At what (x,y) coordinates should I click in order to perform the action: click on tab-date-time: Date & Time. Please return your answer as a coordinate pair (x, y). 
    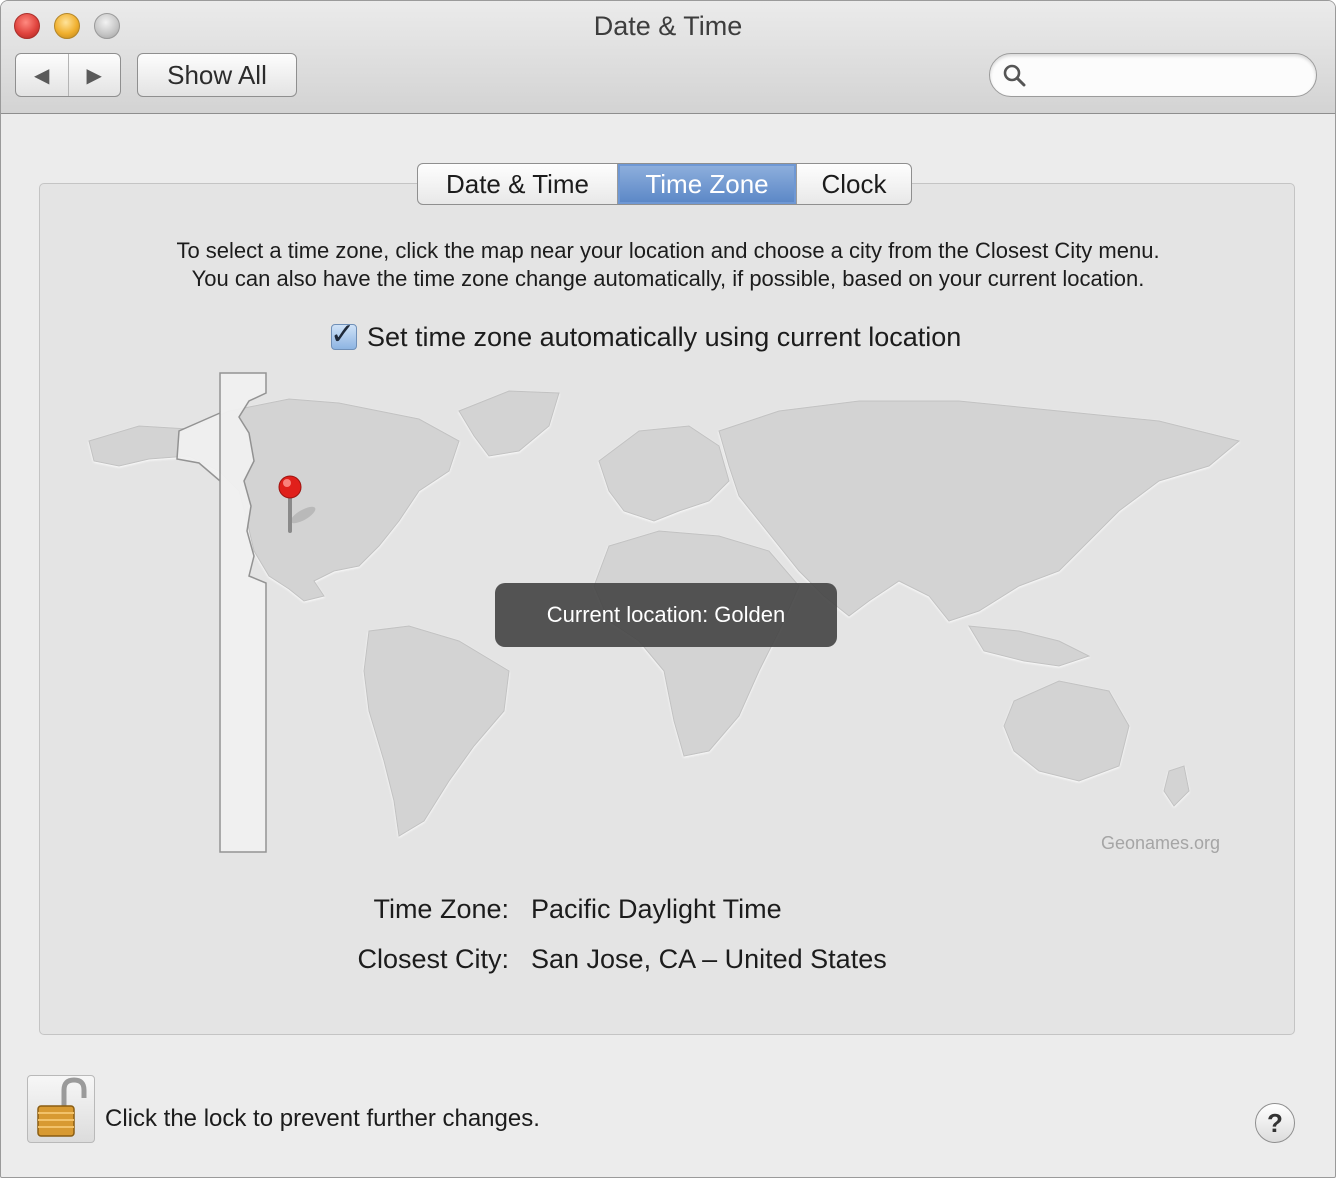
    Looking at the image, I should click on (517, 184).